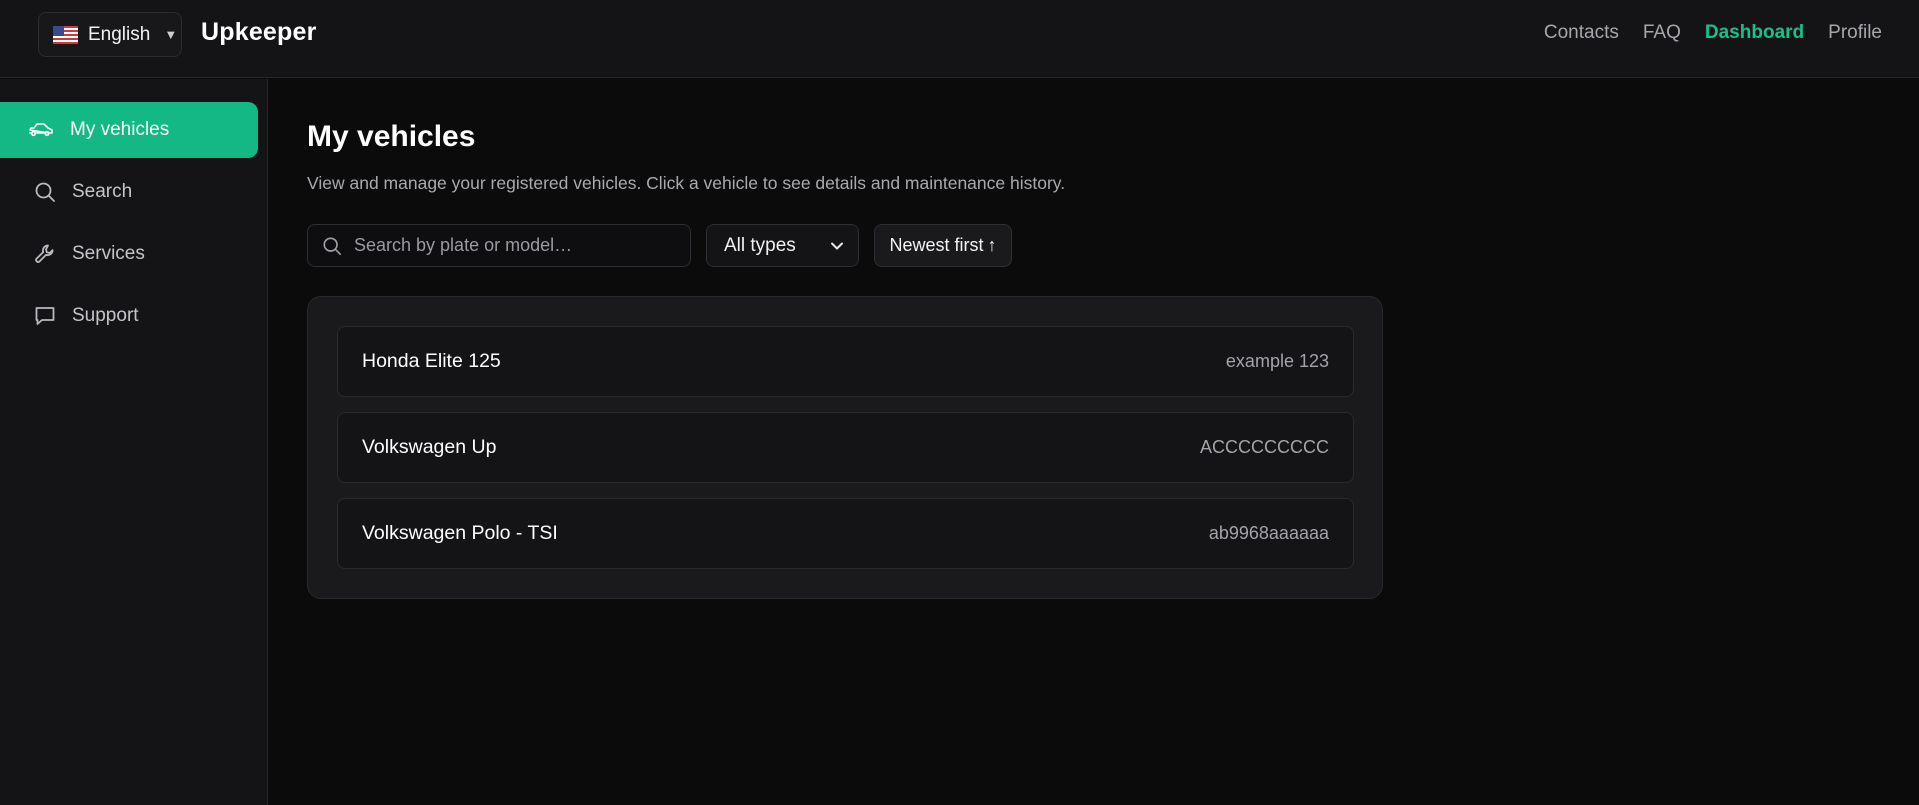 The image size is (1919, 805). I want to click on sidebar-item-search: Search, so click(129, 192).